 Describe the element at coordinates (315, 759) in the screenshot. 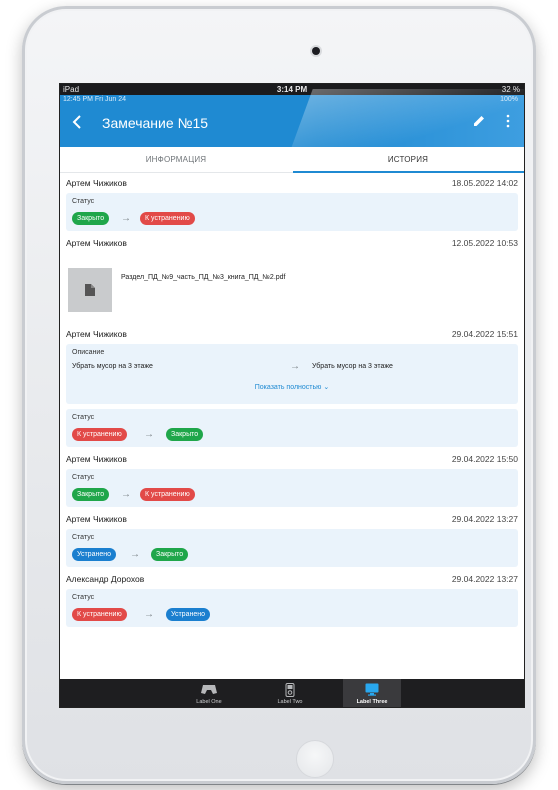

I see `home-button` at that location.